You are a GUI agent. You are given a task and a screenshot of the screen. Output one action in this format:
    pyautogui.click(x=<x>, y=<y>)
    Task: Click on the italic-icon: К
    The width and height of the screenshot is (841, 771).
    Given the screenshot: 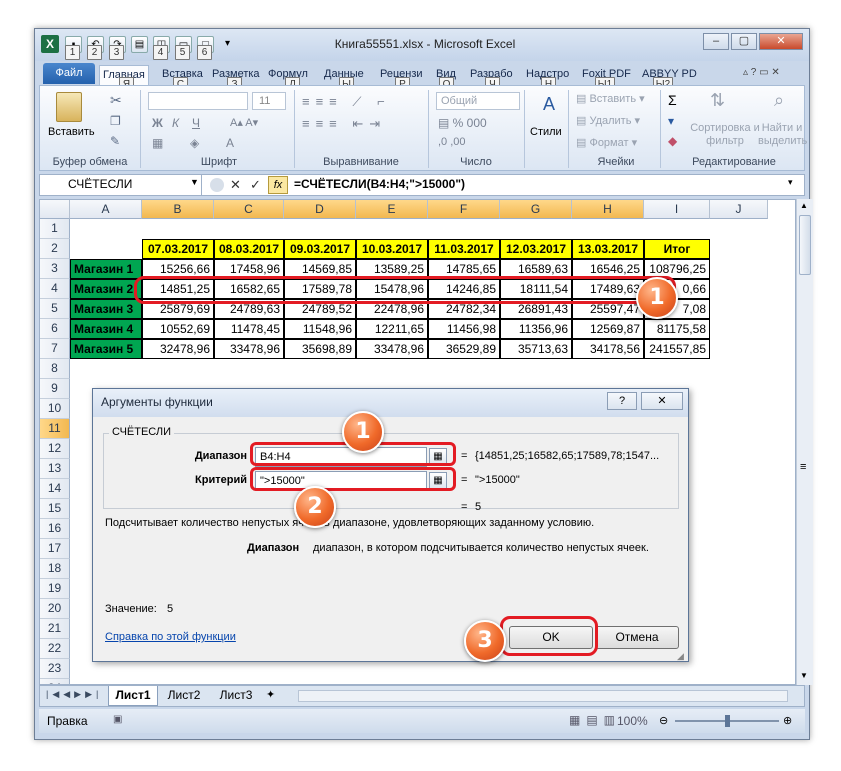 What is the action you would take?
    pyautogui.click(x=175, y=123)
    